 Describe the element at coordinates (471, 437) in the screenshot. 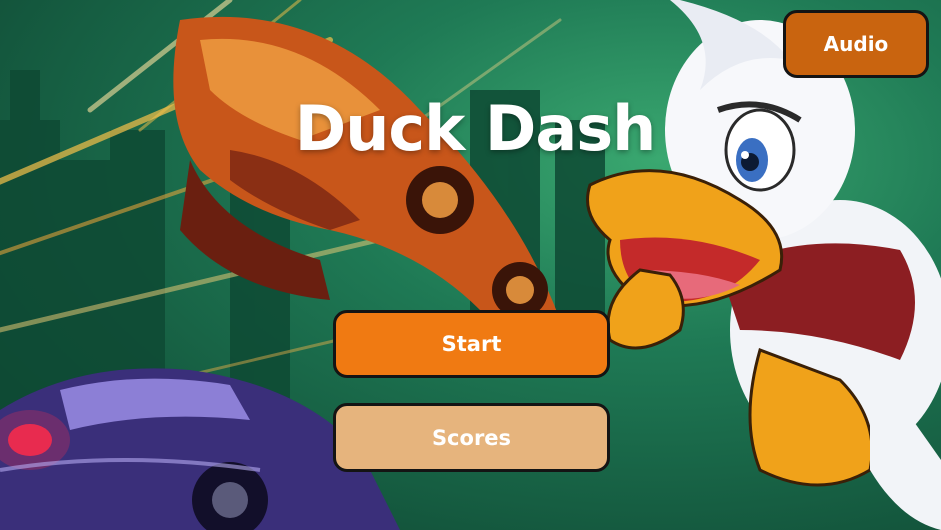

I see `scores-button: Scores` at that location.